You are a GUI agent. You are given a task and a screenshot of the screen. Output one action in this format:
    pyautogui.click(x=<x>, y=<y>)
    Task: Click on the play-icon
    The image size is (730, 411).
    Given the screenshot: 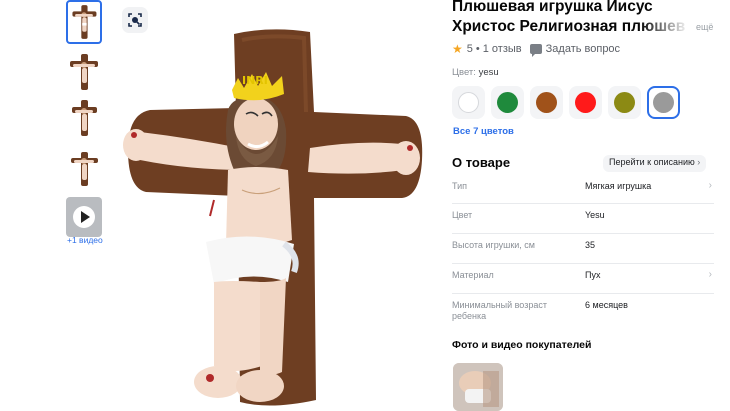 What is the action you would take?
    pyautogui.click(x=84, y=217)
    